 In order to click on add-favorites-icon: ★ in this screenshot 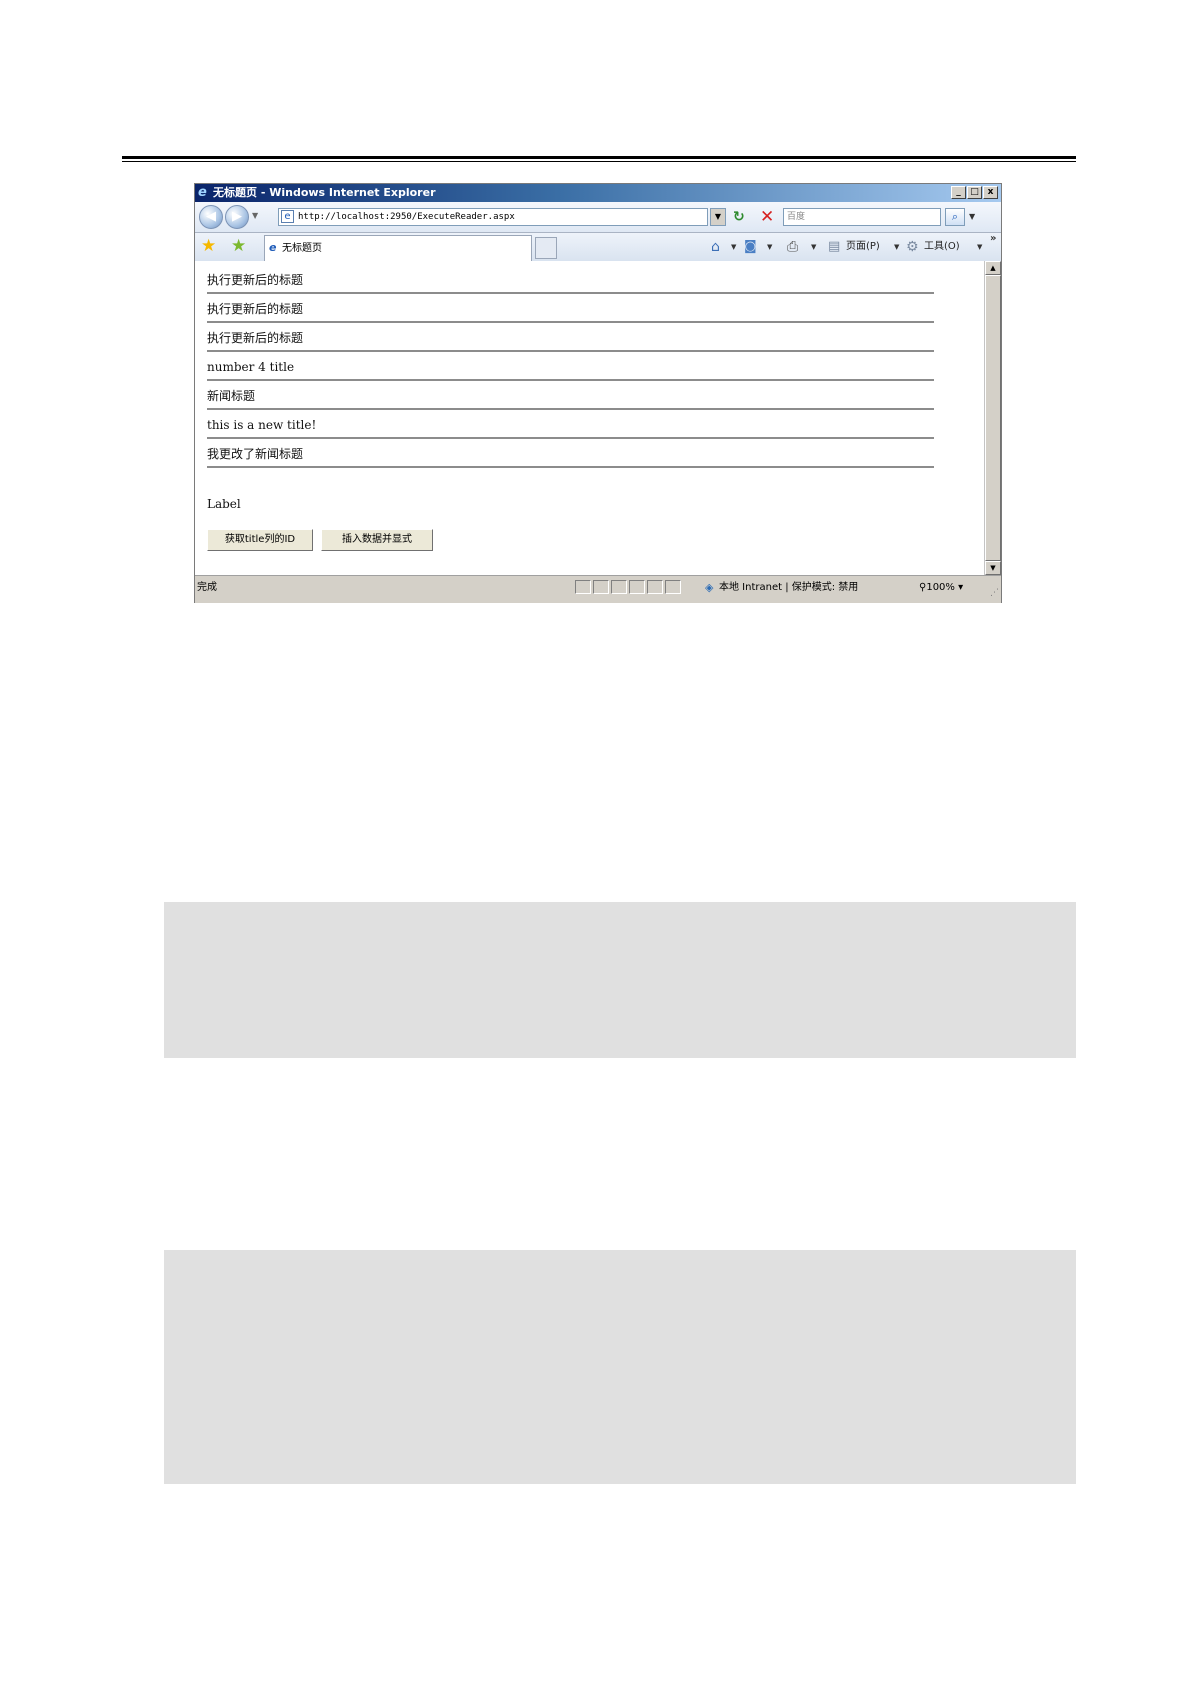, I will do `click(238, 246)`.